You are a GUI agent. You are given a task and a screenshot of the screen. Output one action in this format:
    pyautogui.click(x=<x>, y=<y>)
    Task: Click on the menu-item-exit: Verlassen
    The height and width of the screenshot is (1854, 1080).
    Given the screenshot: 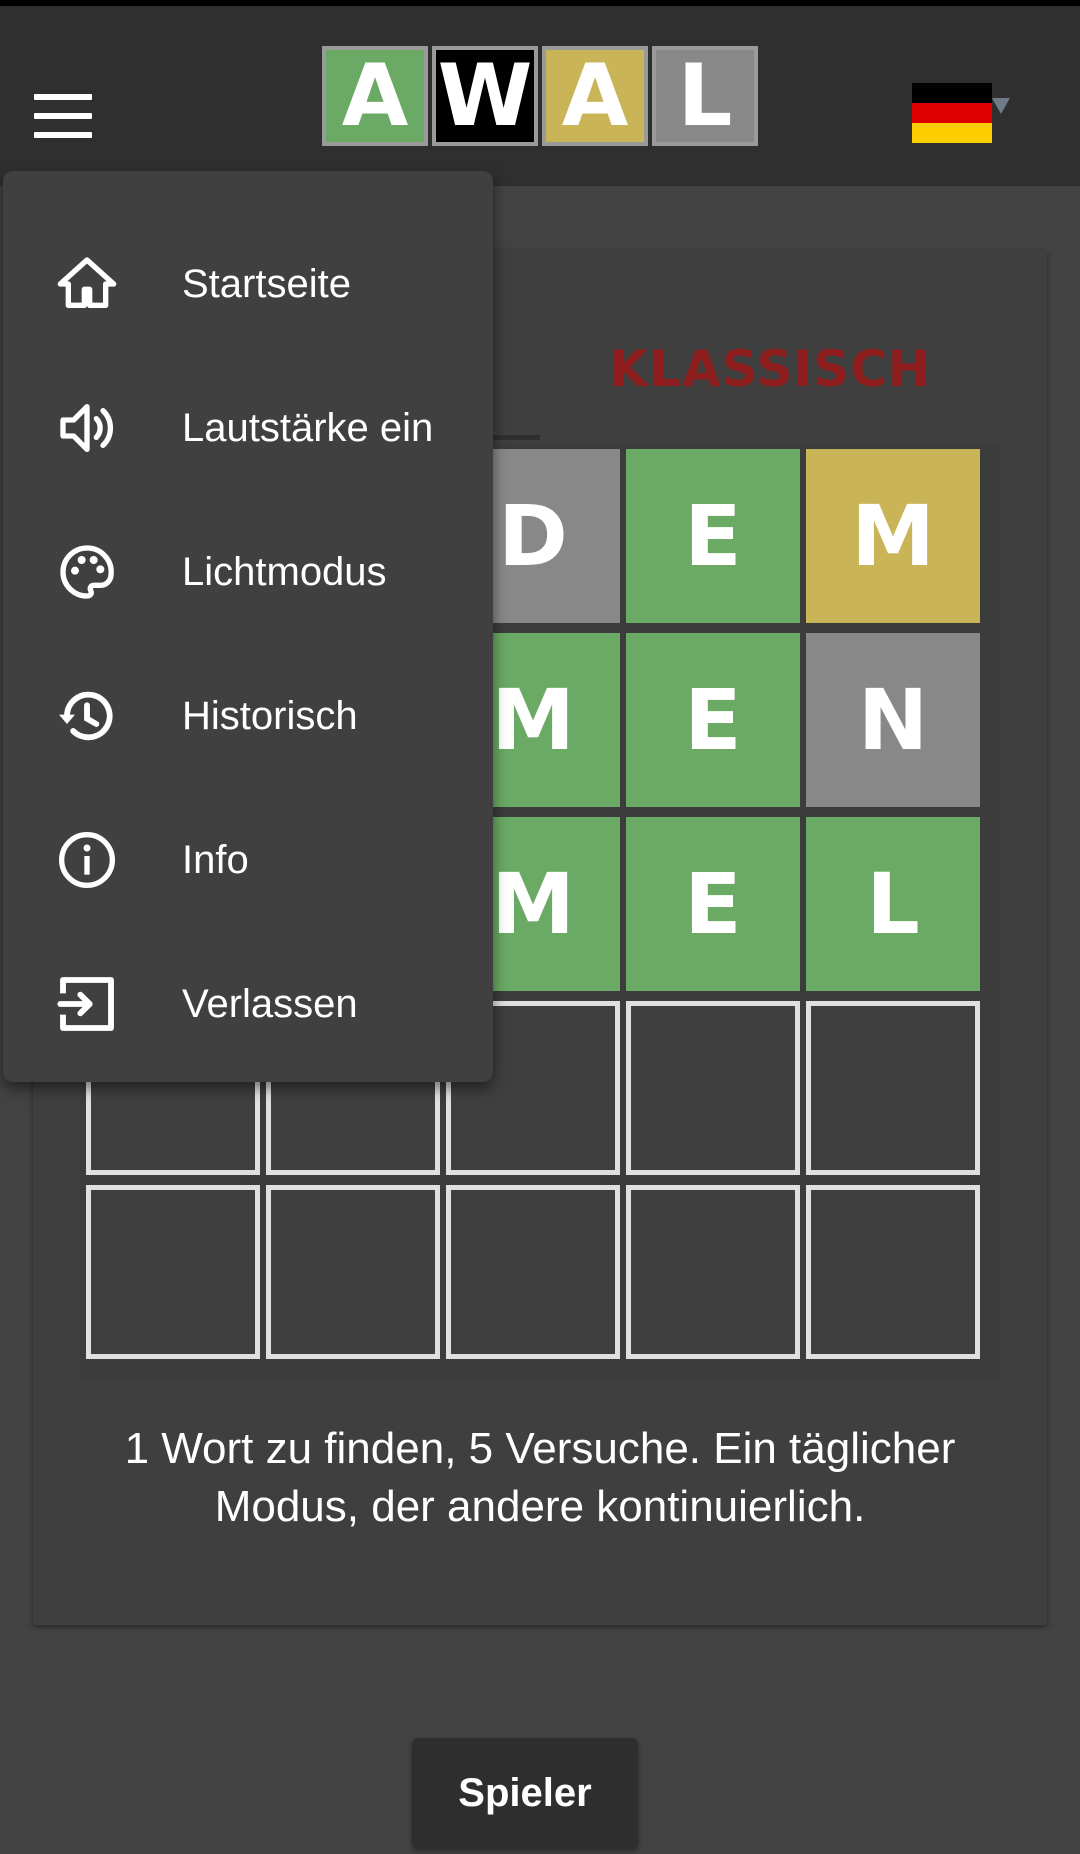 What is the action you would take?
    pyautogui.click(x=248, y=1004)
    